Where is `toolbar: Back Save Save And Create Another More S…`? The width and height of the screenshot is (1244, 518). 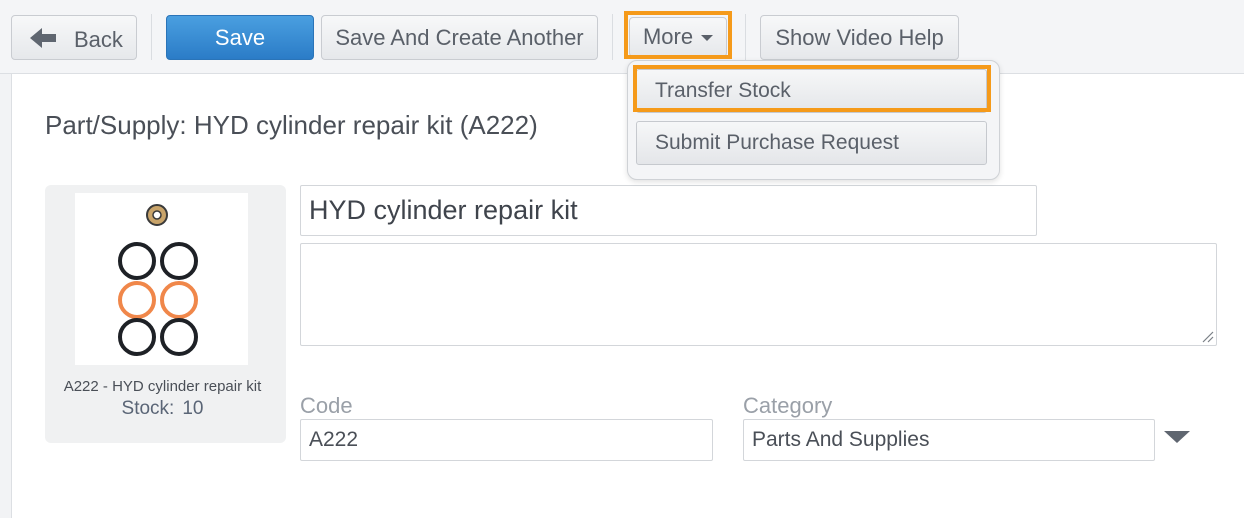 toolbar: Back Save Save And Create Another More S… is located at coordinates (622, 37).